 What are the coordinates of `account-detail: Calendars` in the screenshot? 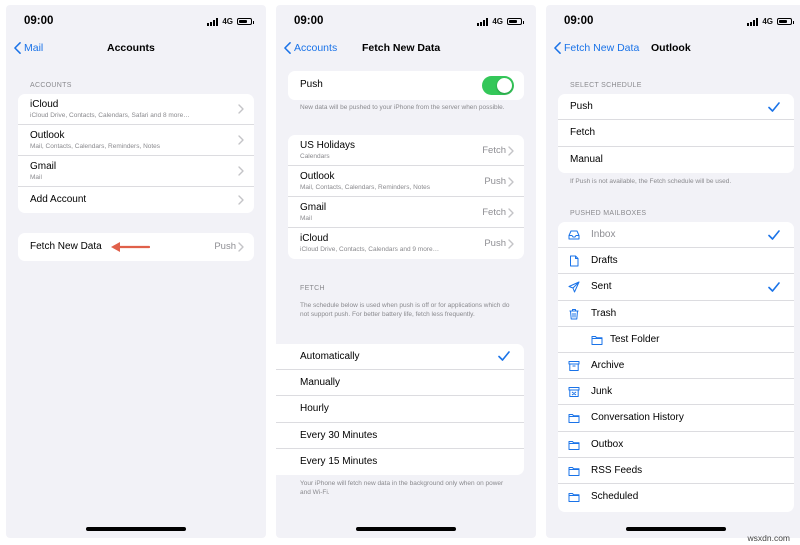 It's located at (315, 156).